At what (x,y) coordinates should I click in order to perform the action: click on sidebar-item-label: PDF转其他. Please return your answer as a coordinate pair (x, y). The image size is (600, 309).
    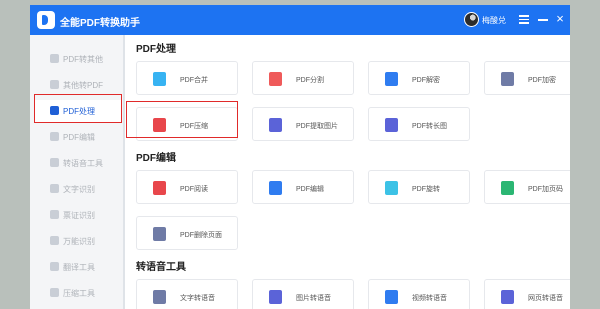
    Looking at the image, I should click on (83, 59).